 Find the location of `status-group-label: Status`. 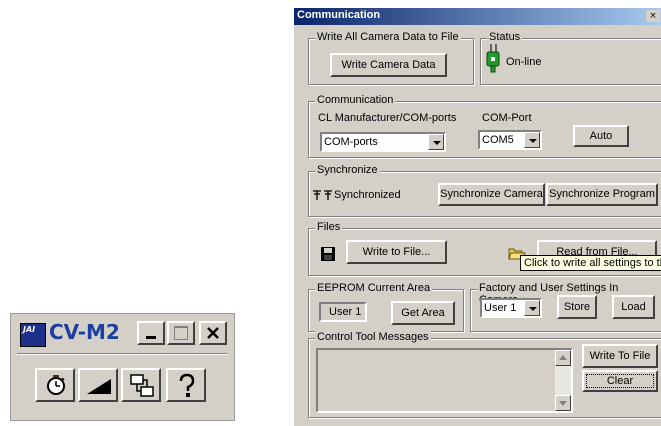

status-group-label: Status is located at coordinates (505, 37).